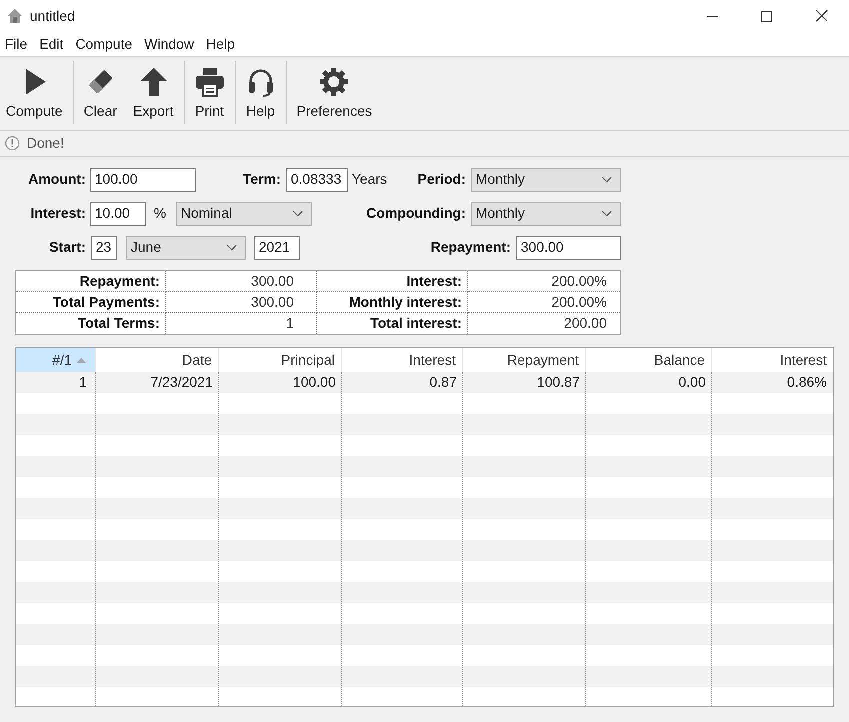 The image size is (849, 722). I want to click on summary-value: 200.00, so click(585, 323).